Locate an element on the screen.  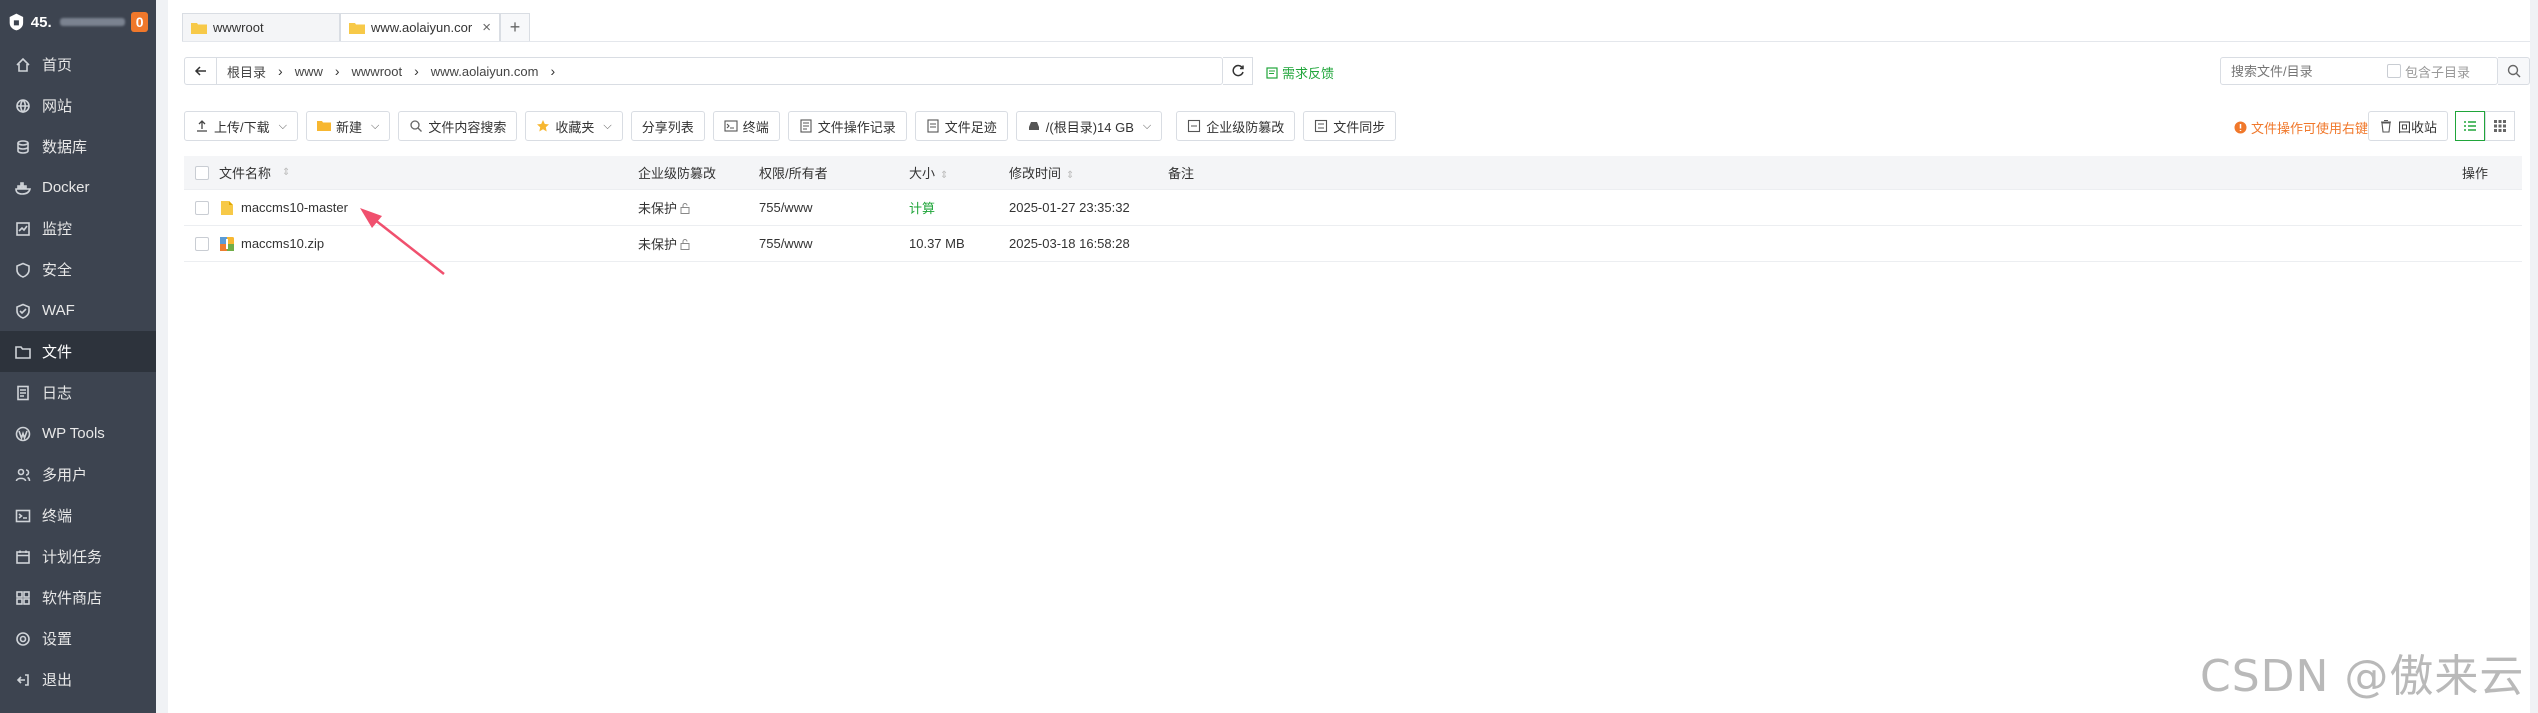
sidebar-item-11: 终端 is located at coordinates (78, 515).